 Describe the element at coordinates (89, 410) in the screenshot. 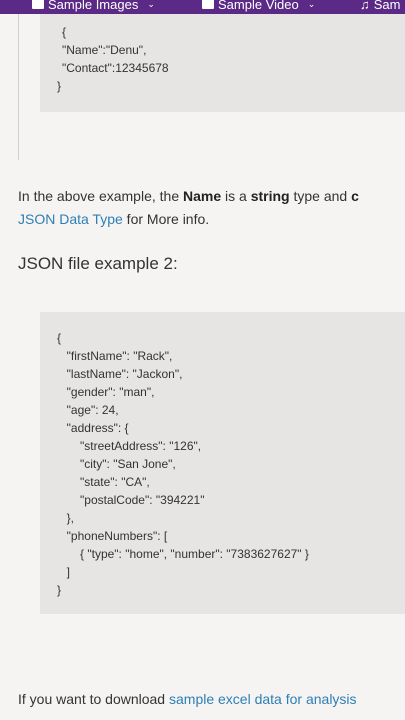

I see `code-line: "age": 24,` at that location.